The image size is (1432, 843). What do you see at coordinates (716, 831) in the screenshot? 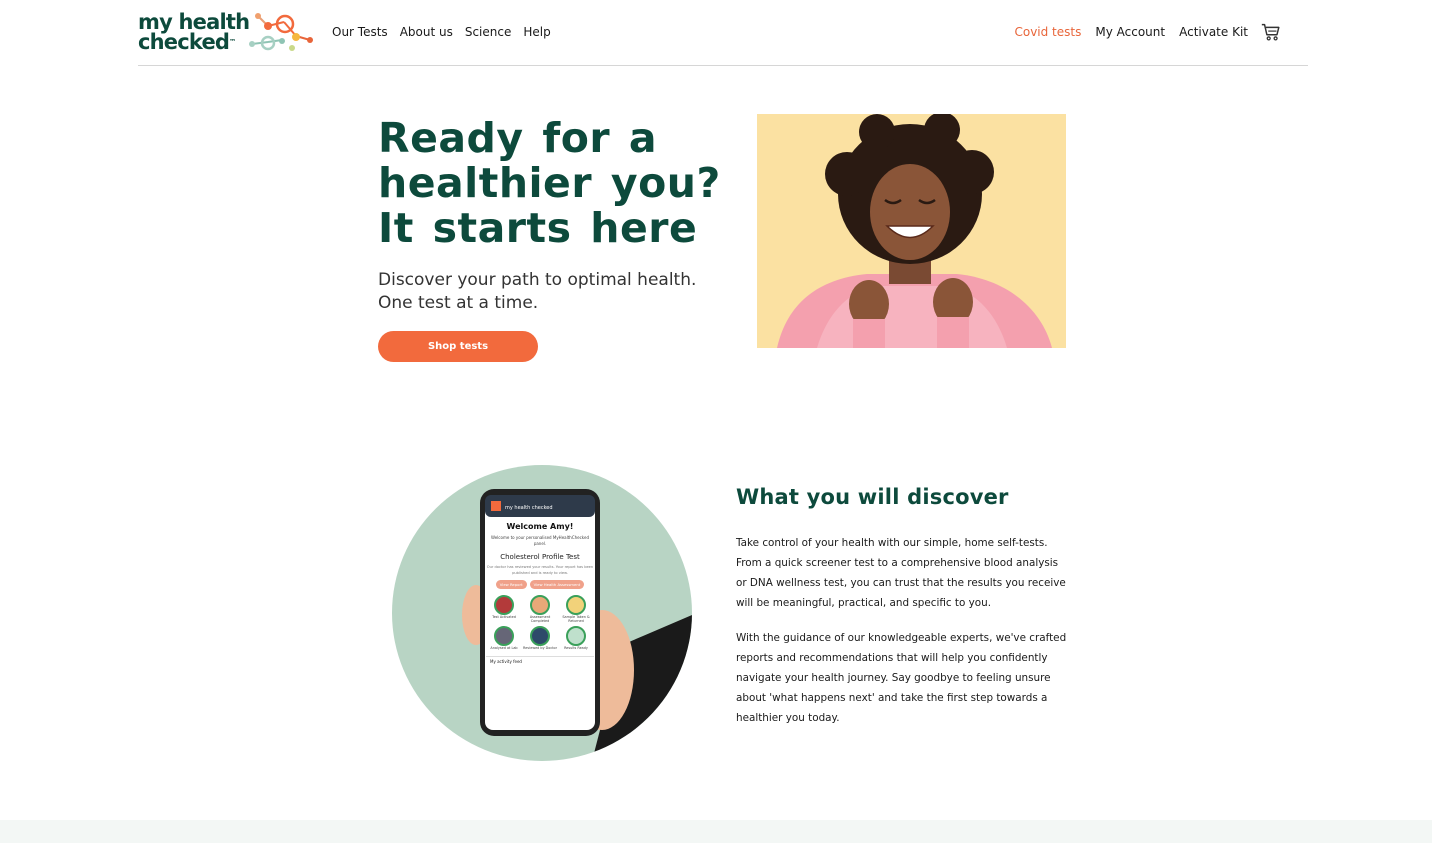
I see `footer-band` at bounding box center [716, 831].